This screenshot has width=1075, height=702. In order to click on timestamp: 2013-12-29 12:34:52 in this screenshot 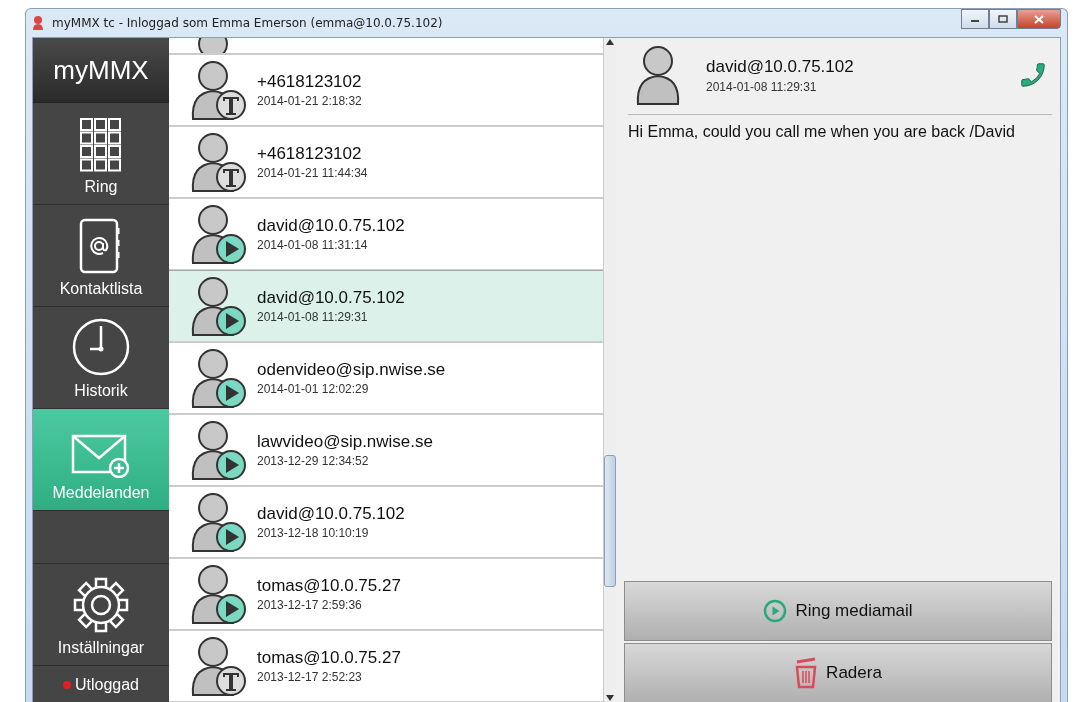, I will do `click(313, 461)`.